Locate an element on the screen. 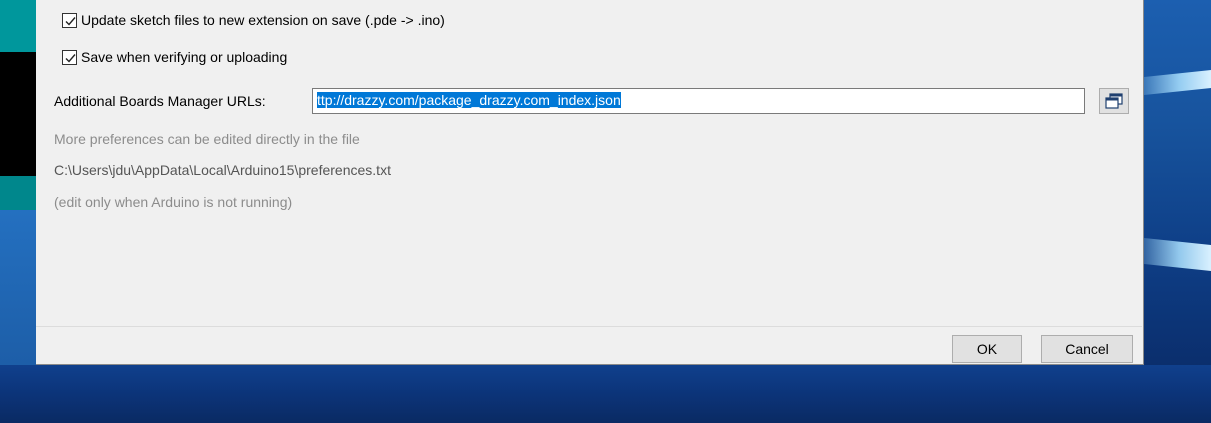  background-editor-window is located at coordinates (18, 182).